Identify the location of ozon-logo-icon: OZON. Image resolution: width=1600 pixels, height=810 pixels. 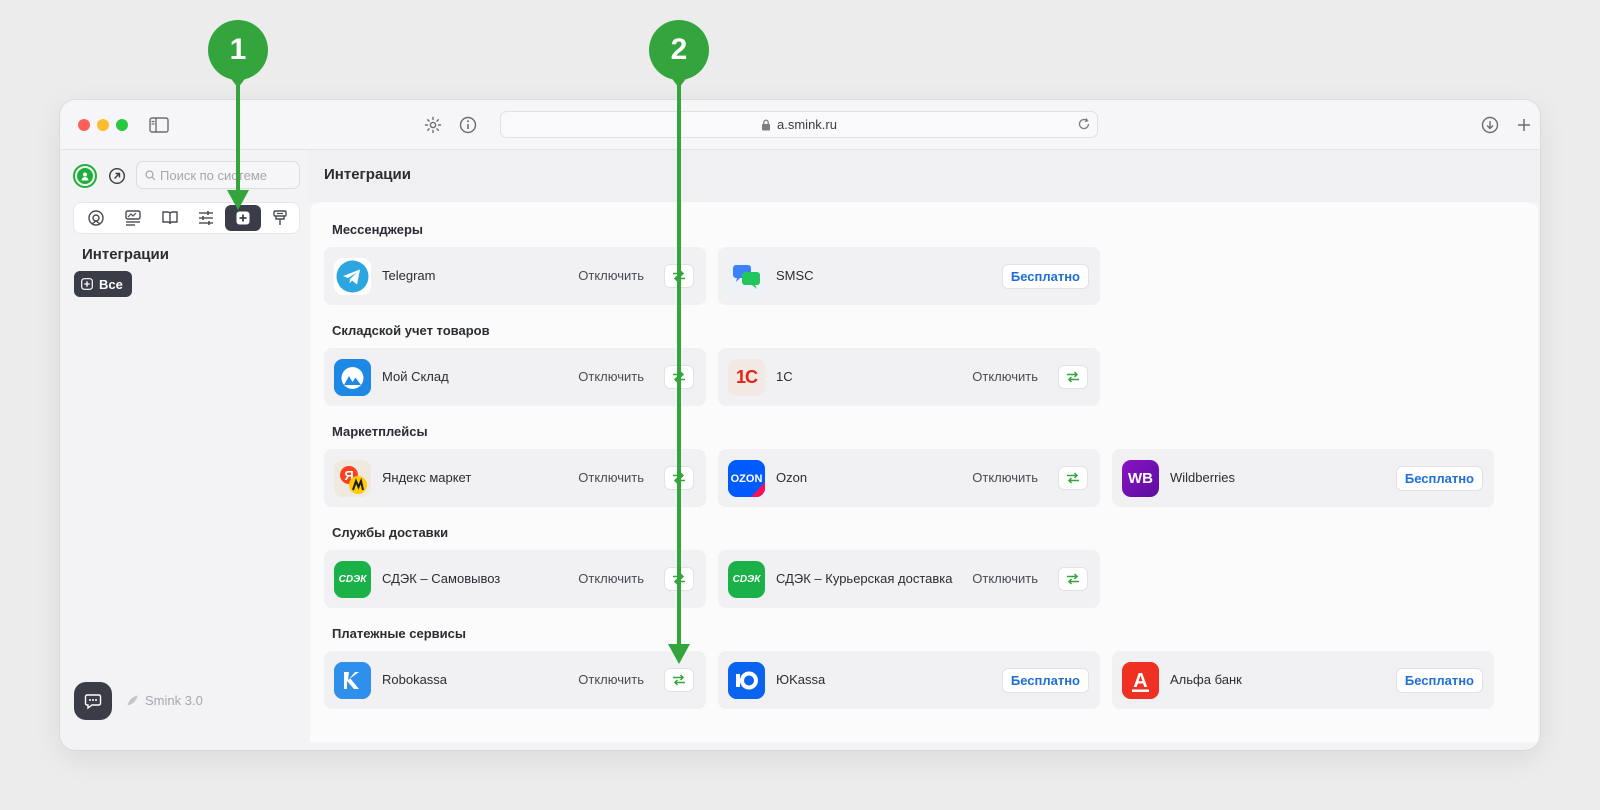
(746, 478).